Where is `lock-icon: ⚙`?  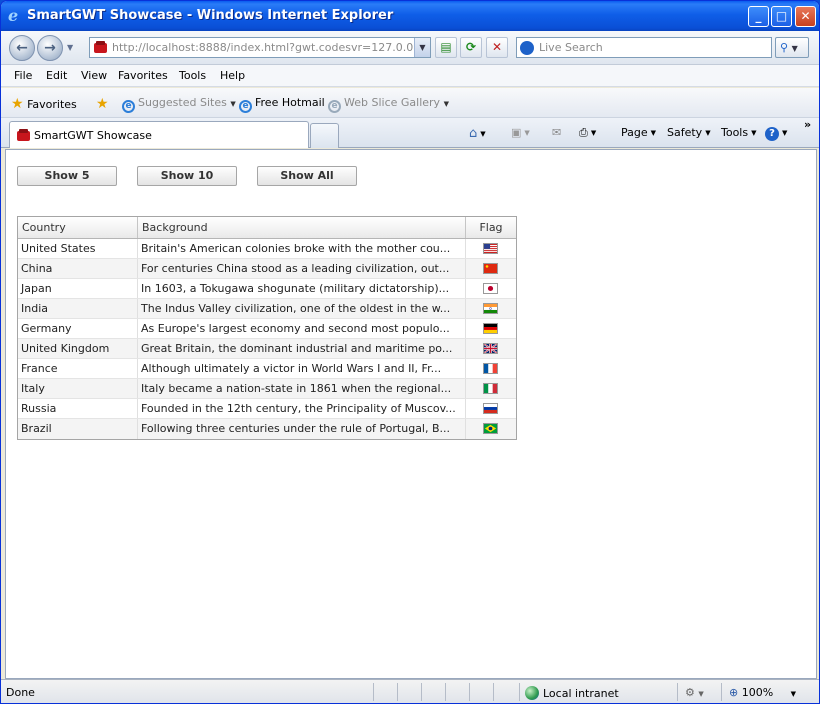
lock-icon: ⚙ is located at coordinates (690, 692).